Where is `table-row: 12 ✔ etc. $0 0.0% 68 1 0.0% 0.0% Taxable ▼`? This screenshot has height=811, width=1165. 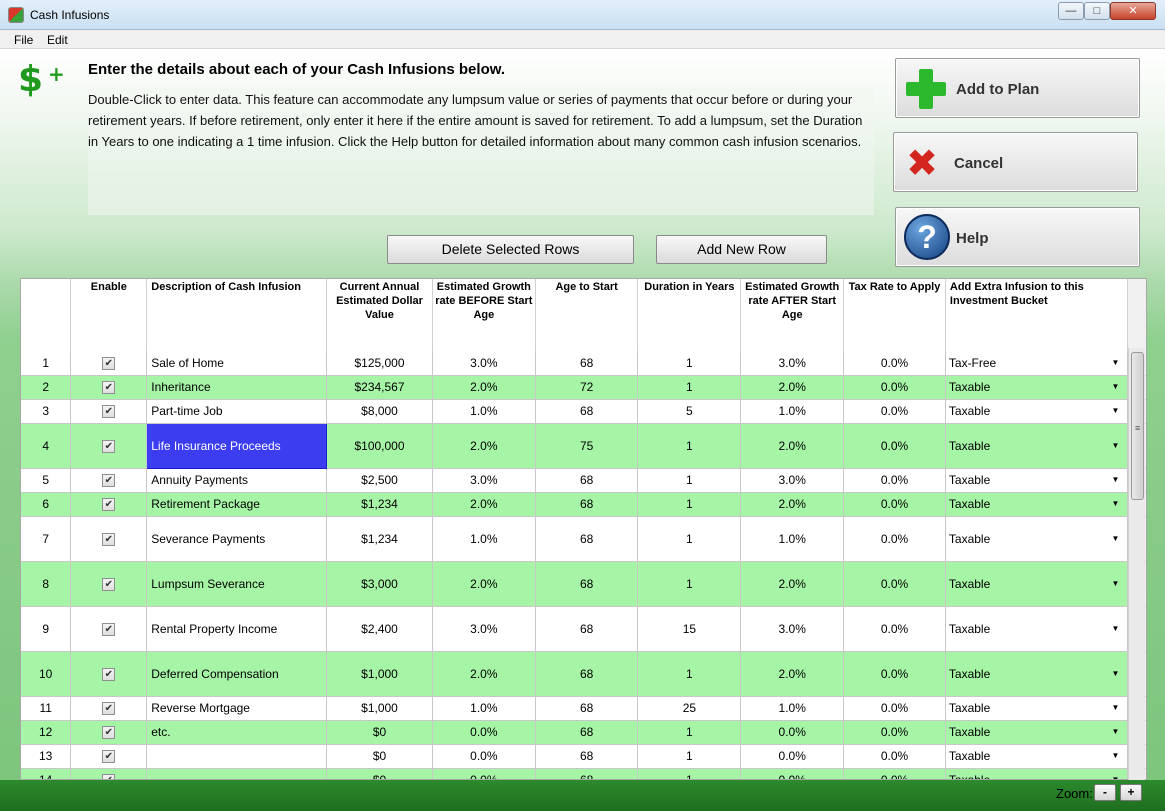 table-row: 12 ✔ etc. $0 0.0% 68 1 0.0% 0.0% Taxable ▼ is located at coordinates (583, 732).